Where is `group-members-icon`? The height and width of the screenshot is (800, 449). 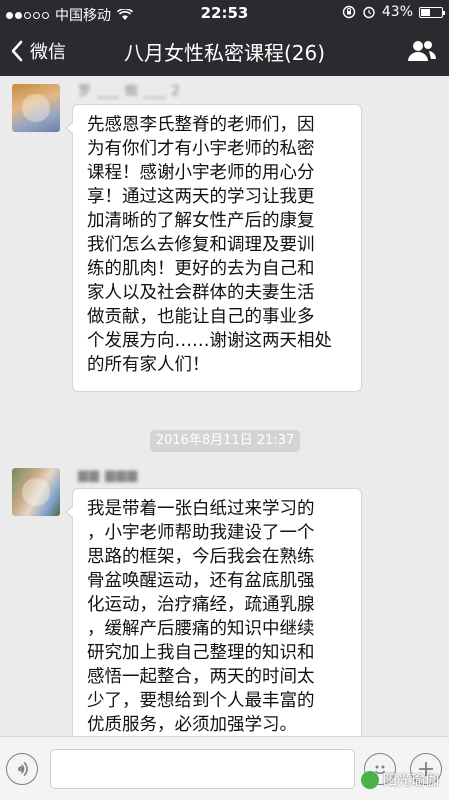
group-members-icon is located at coordinates (422, 51).